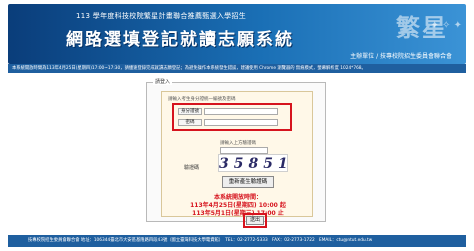 Image resolution: width=474 pixels, height=251 pixels. Describe the element at coordinates (161, 16) in the screenshot. I see `header-year-line: 113 學年度科技校院繁星計畫聯合推薦甄選入學招生` at that location.